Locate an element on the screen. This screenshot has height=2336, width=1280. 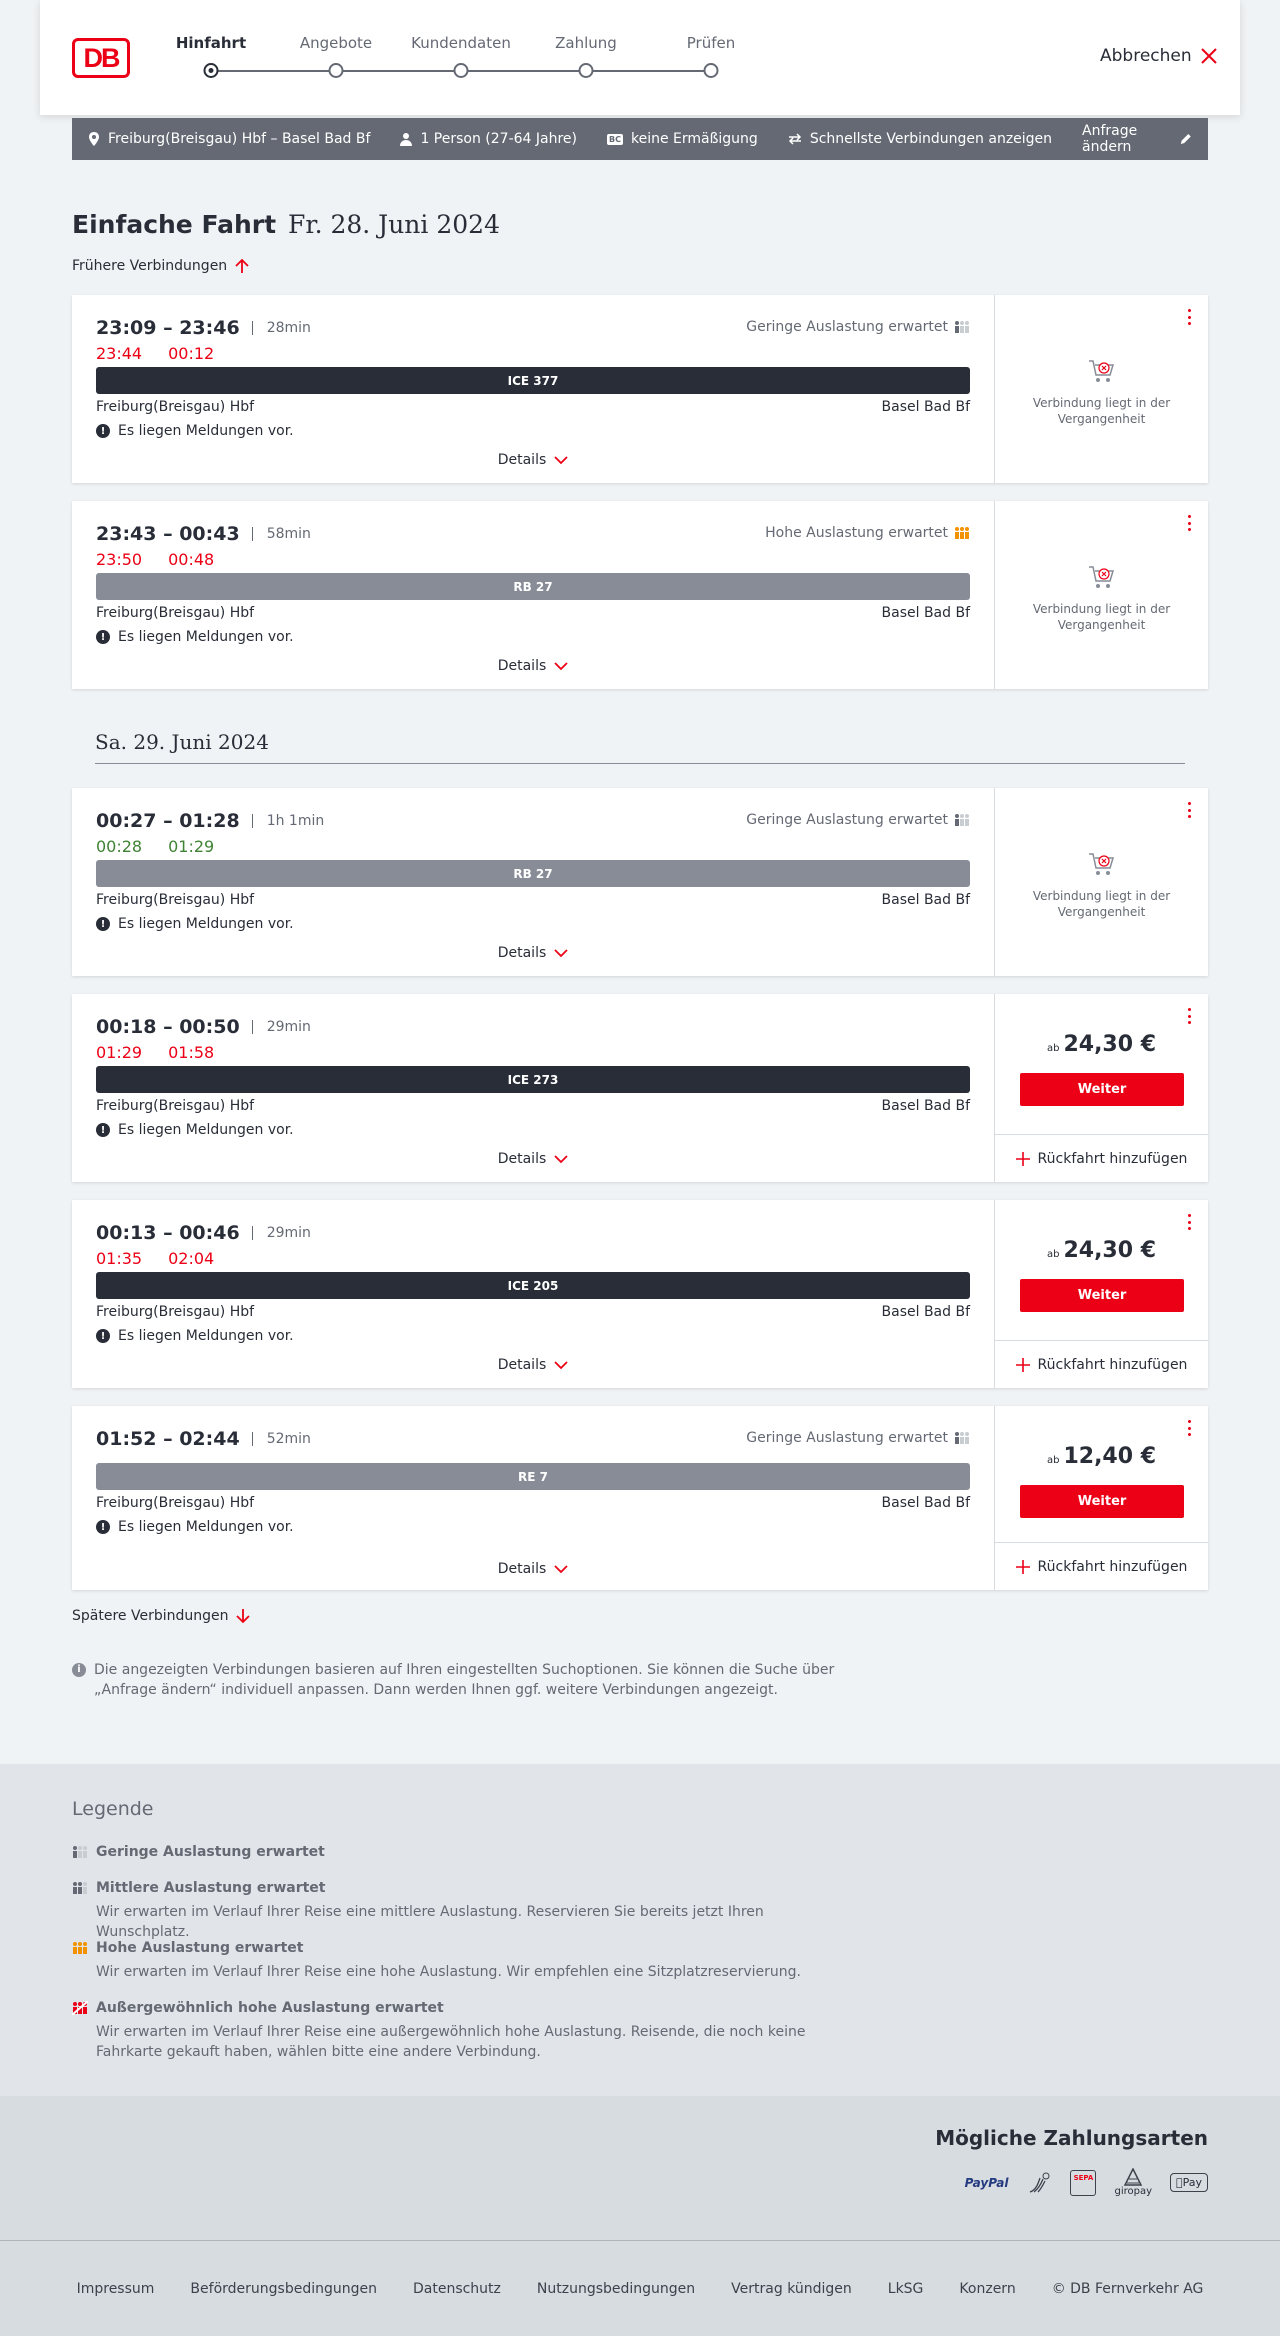
planned-times: 23:43 – 00:43 is located at coordinates (168, 534).